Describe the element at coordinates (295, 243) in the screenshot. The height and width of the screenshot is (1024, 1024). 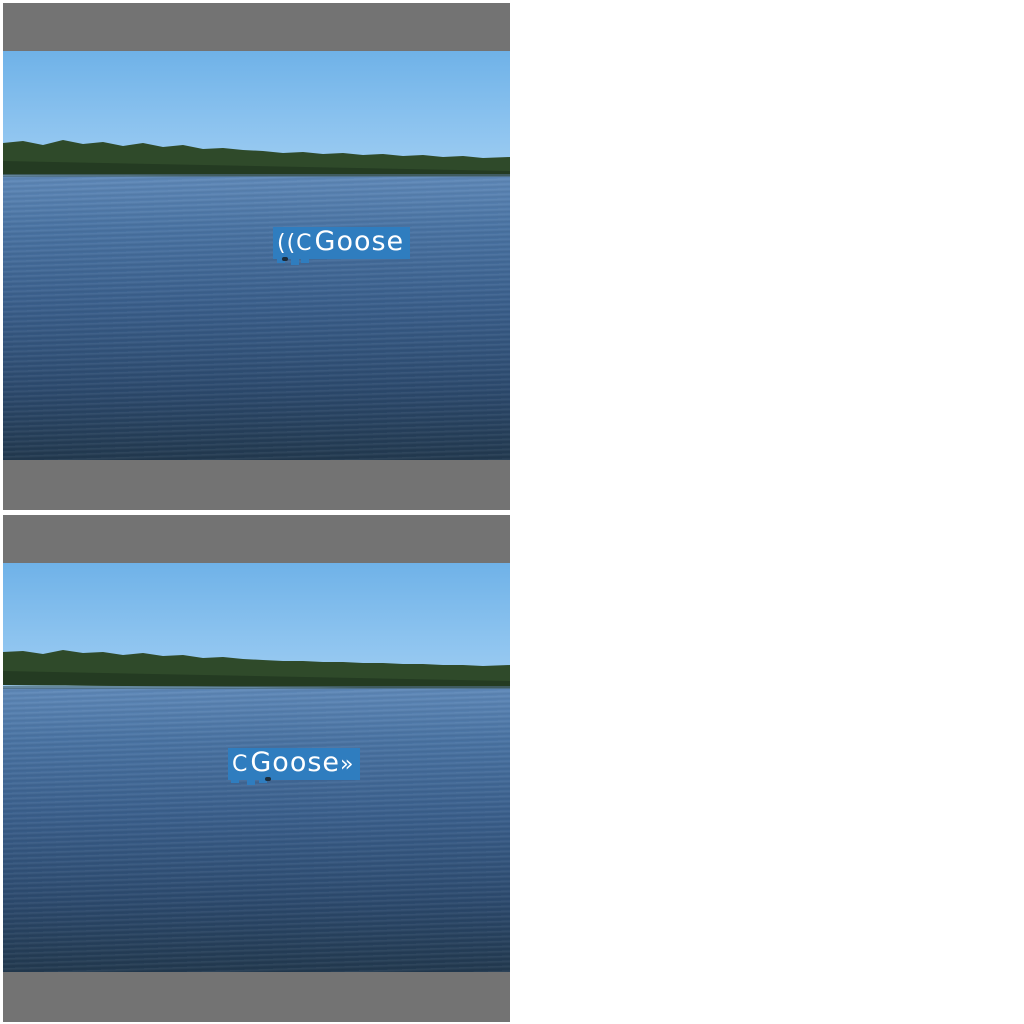
I see `detection-overlap-marks: ((C` at that location.